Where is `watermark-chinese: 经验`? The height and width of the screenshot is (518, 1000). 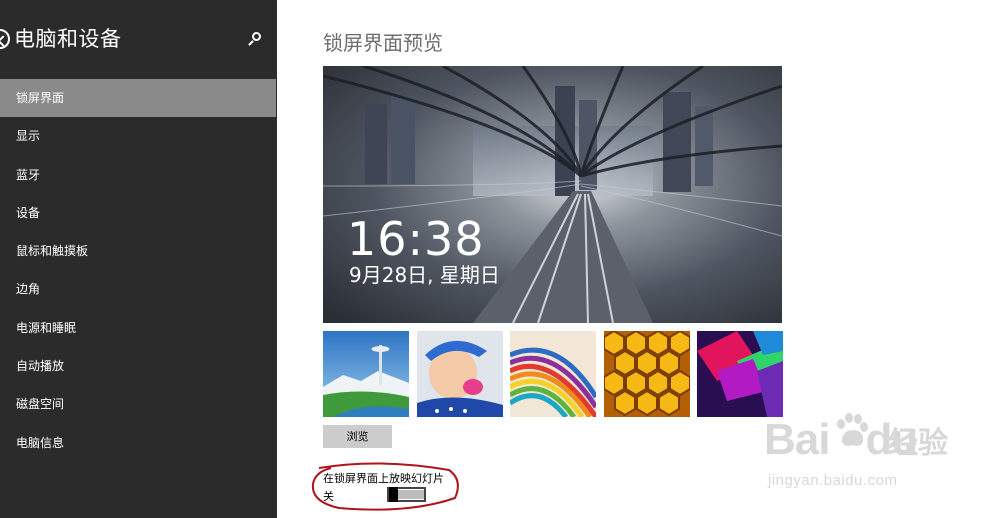
watermark-chinese: 经验 is located at coordinates (918, 443).